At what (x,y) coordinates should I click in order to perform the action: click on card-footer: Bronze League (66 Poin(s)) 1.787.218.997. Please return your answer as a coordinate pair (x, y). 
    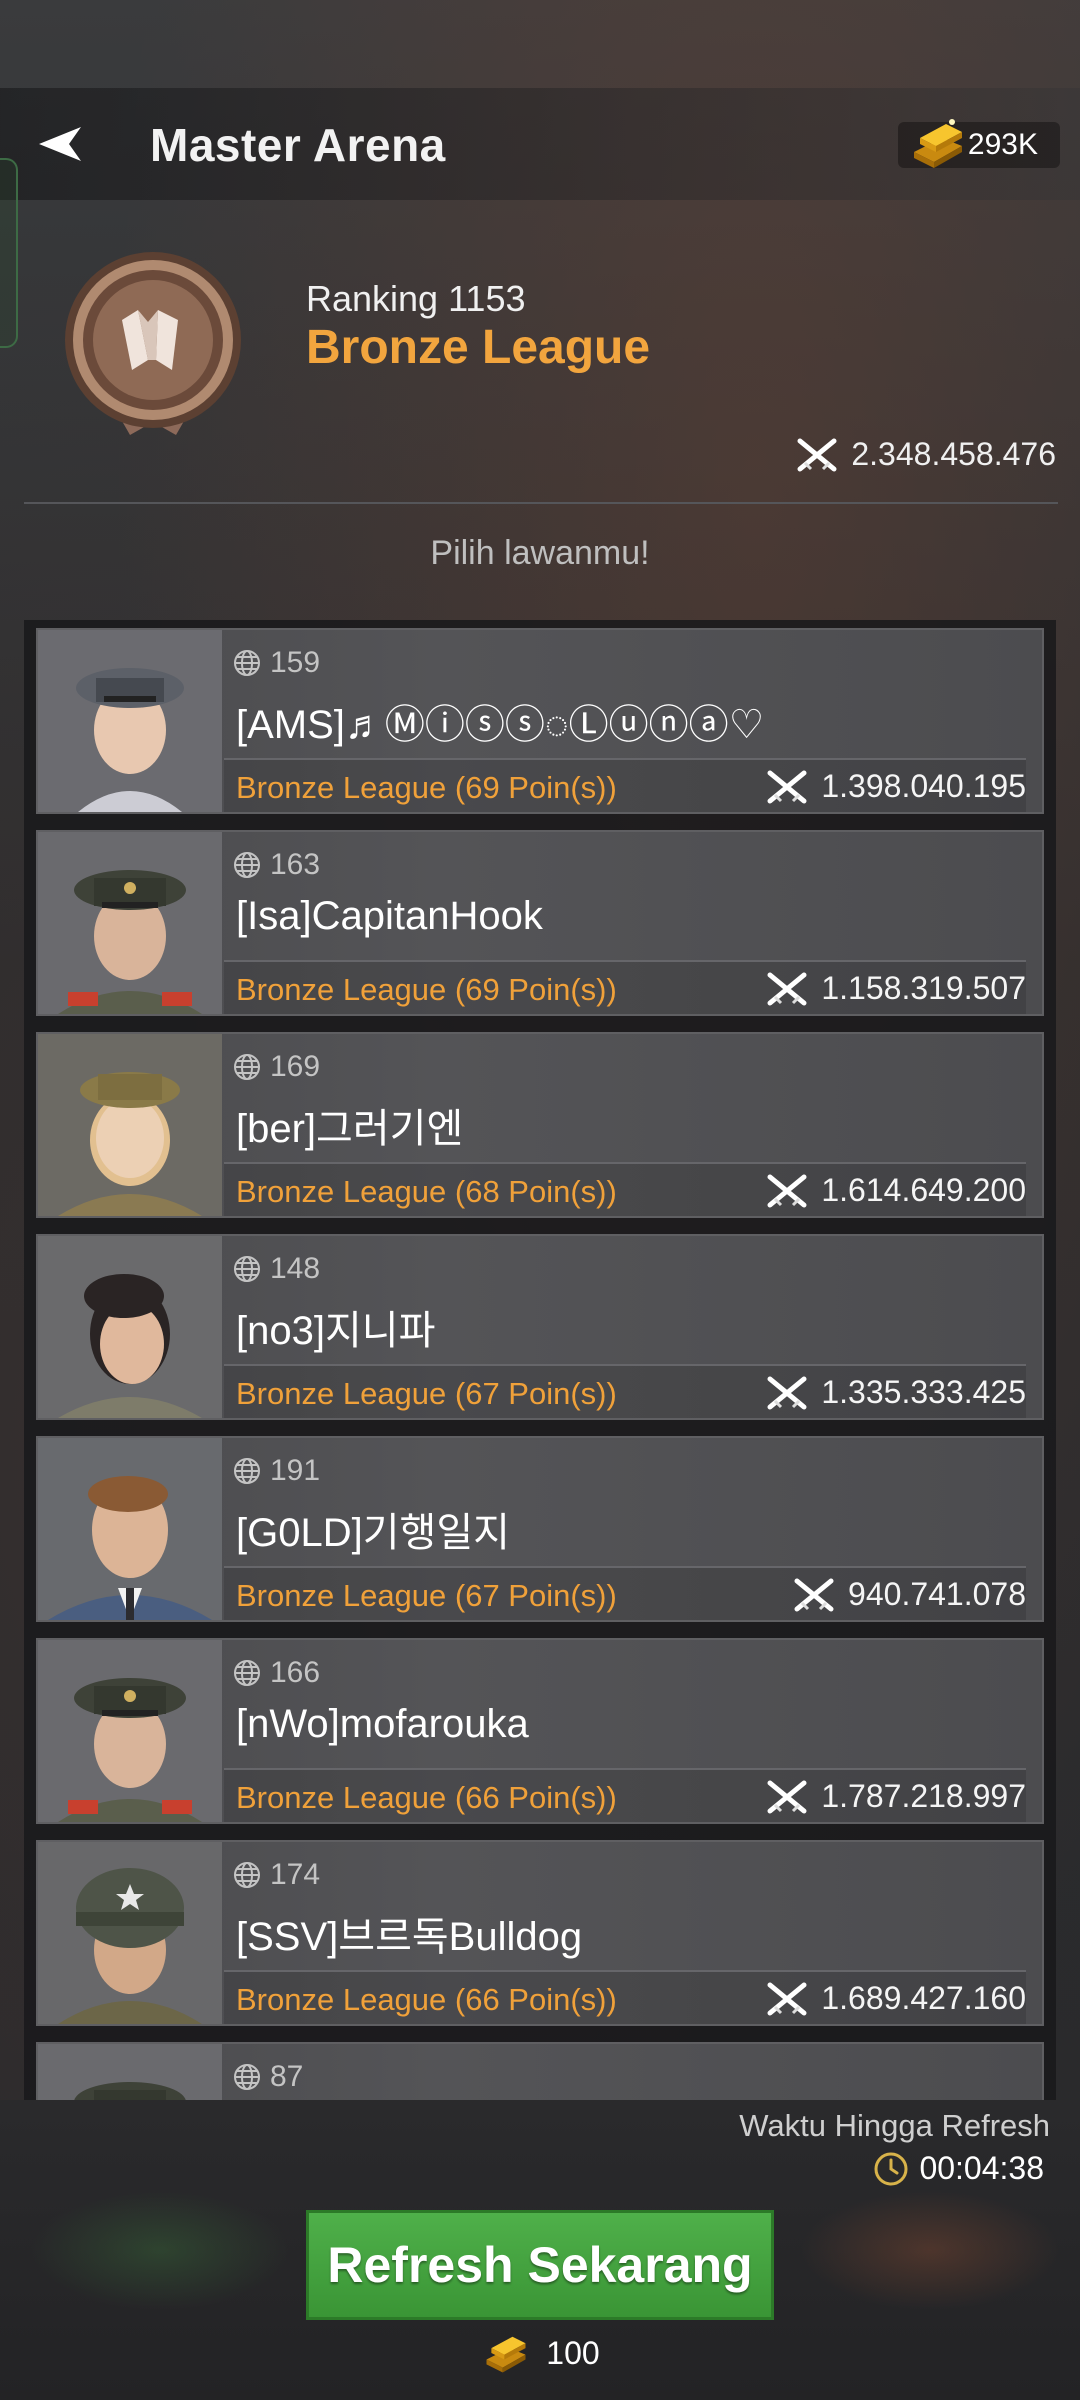
    Looking at the image, I should click on (625, 1795).